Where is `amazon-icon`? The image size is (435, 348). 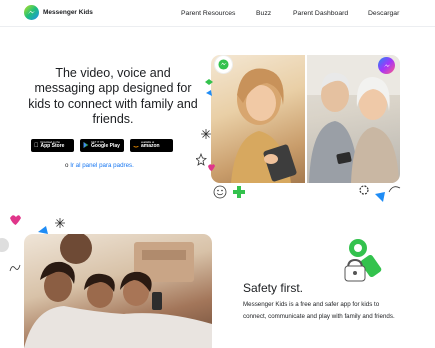
amazon-icon is located at coordinates (136, 146).